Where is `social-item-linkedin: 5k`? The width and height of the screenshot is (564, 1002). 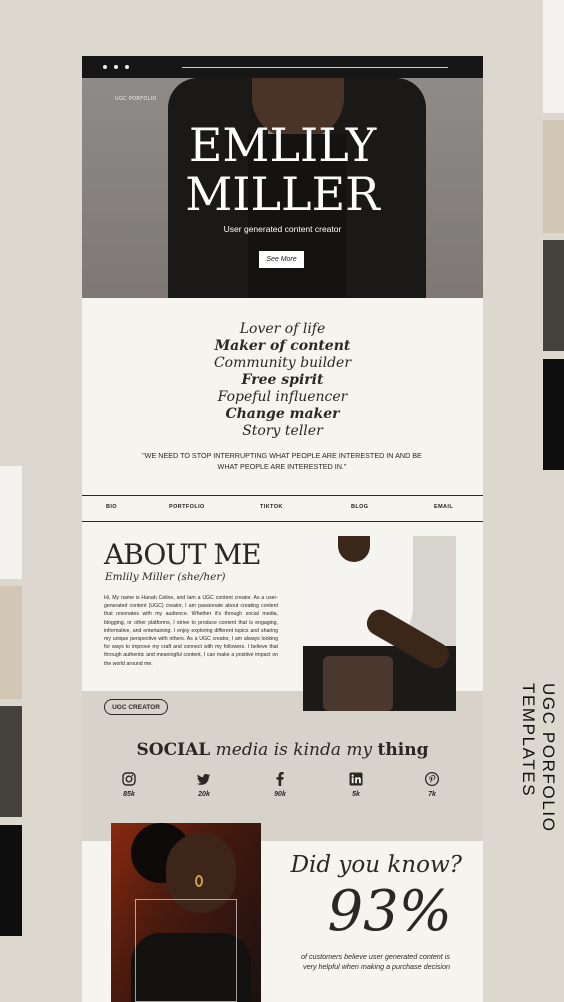
social-item-linkedin: 5k is located at coordinates (356, 785).